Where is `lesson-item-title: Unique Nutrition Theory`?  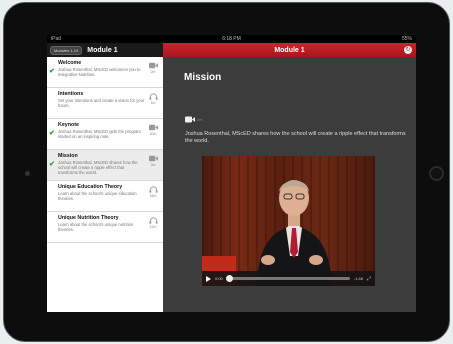 lesson-item-title: Unique Nutrition Theory is located at coordinates (88, 218).